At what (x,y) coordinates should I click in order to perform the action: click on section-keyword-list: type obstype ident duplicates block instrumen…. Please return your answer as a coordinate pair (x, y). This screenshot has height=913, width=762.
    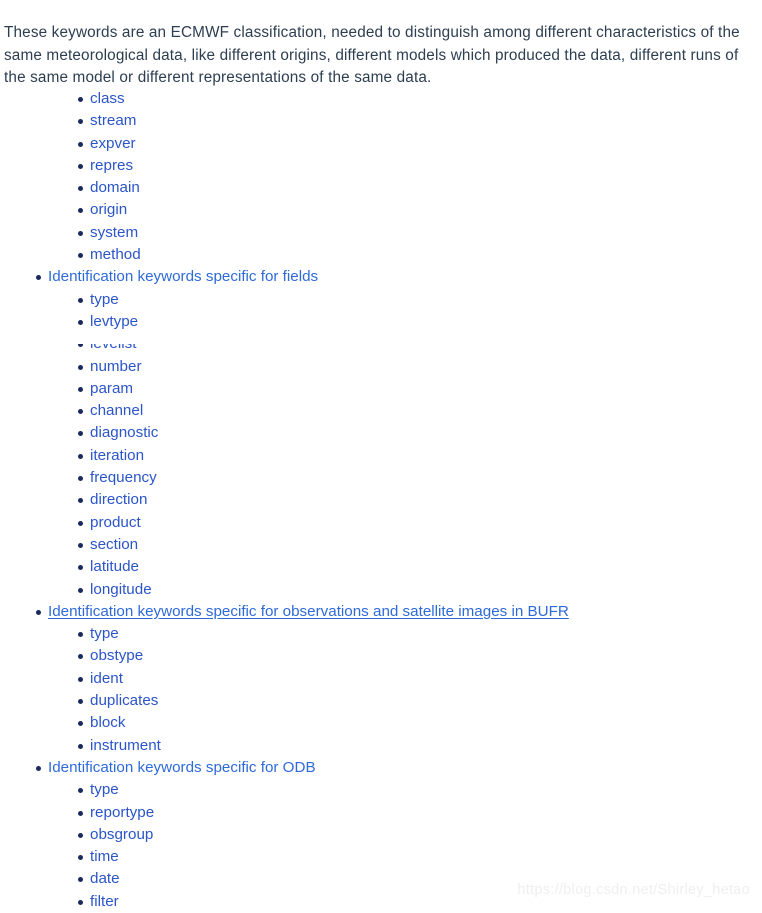
    Looking at the image, I should click on (381, 690).